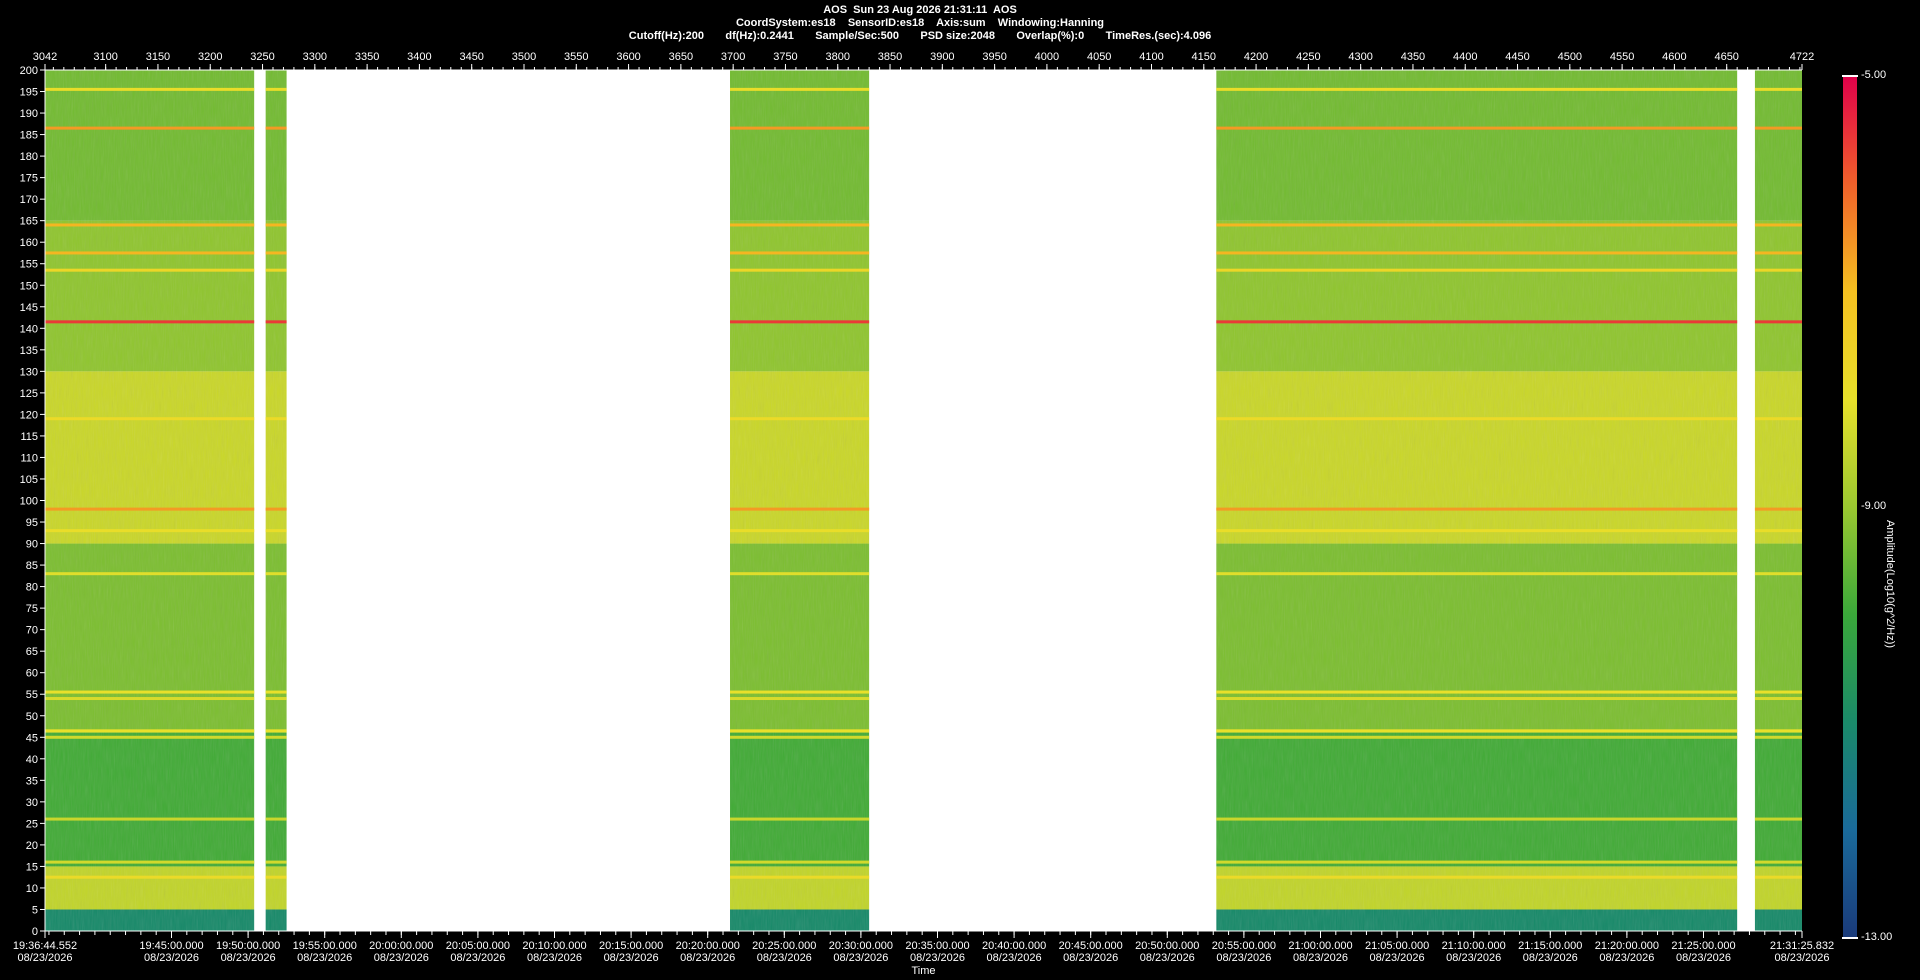  Describe the element at coordinates (248, 946) in the screenshot. I see `time-tick-label: 19:50:00.000` at that location.